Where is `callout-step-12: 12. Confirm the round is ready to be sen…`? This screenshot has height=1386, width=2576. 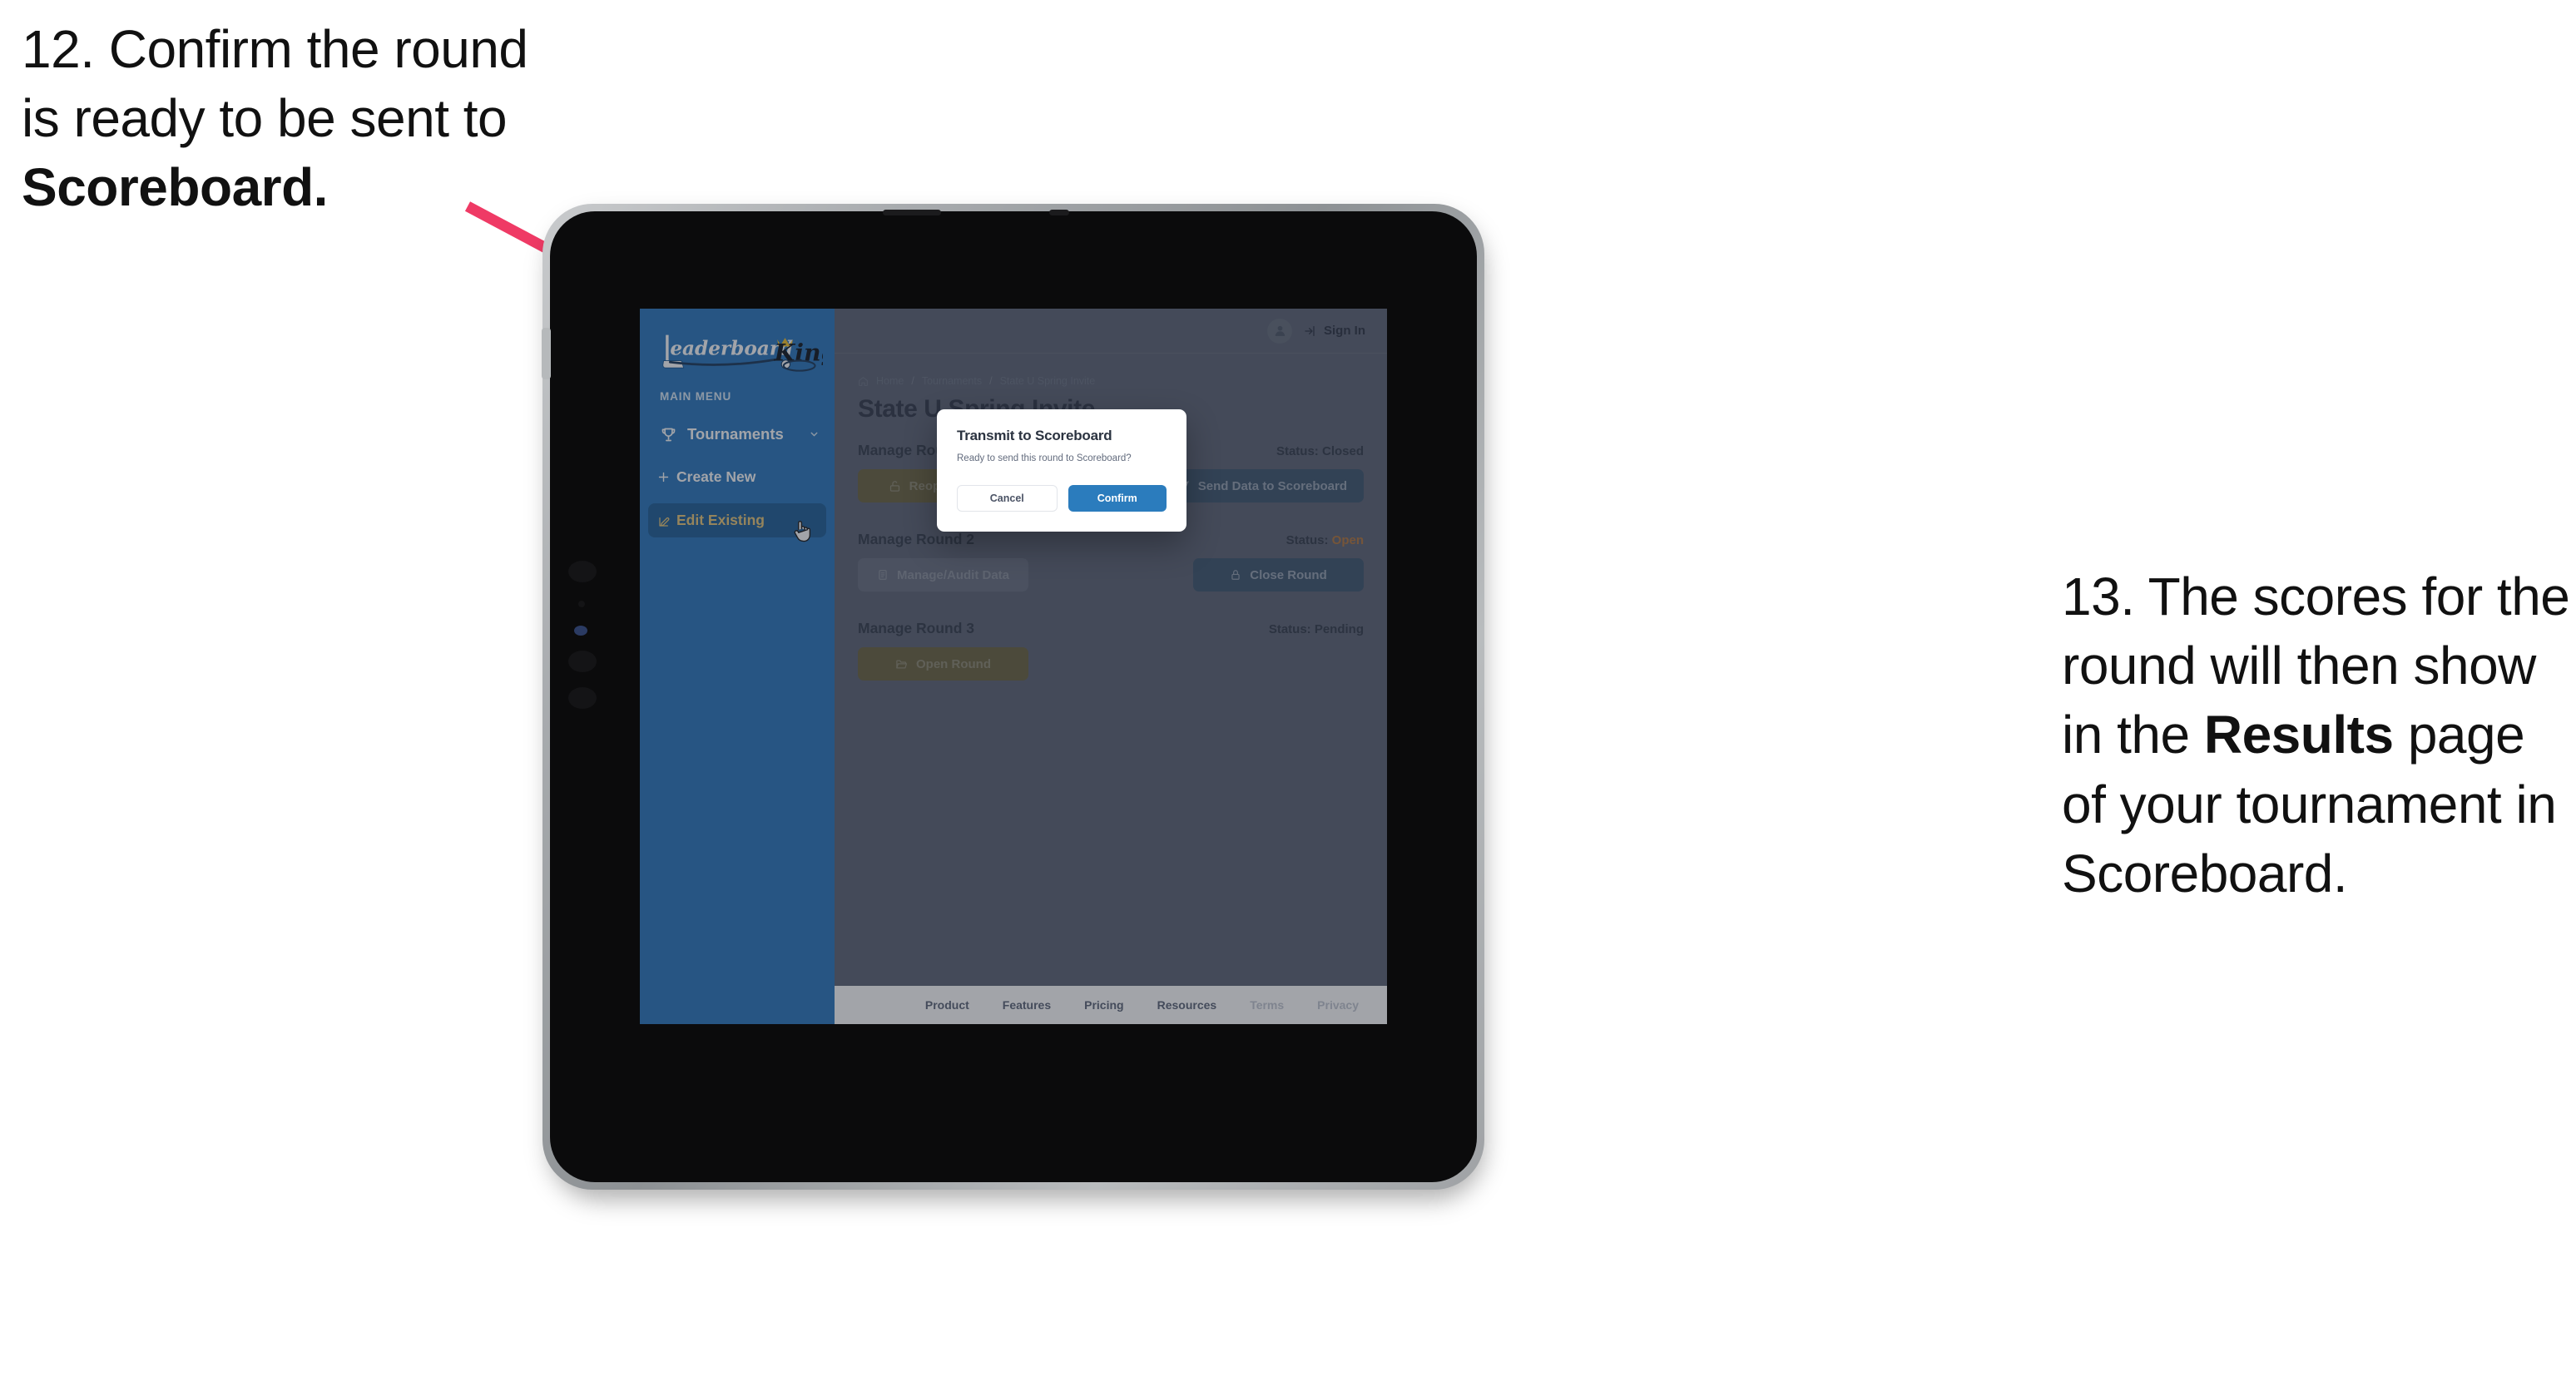
callout-step-12: 12. Confirm the round is ready to be sen… is located at coordinates (338, 119).